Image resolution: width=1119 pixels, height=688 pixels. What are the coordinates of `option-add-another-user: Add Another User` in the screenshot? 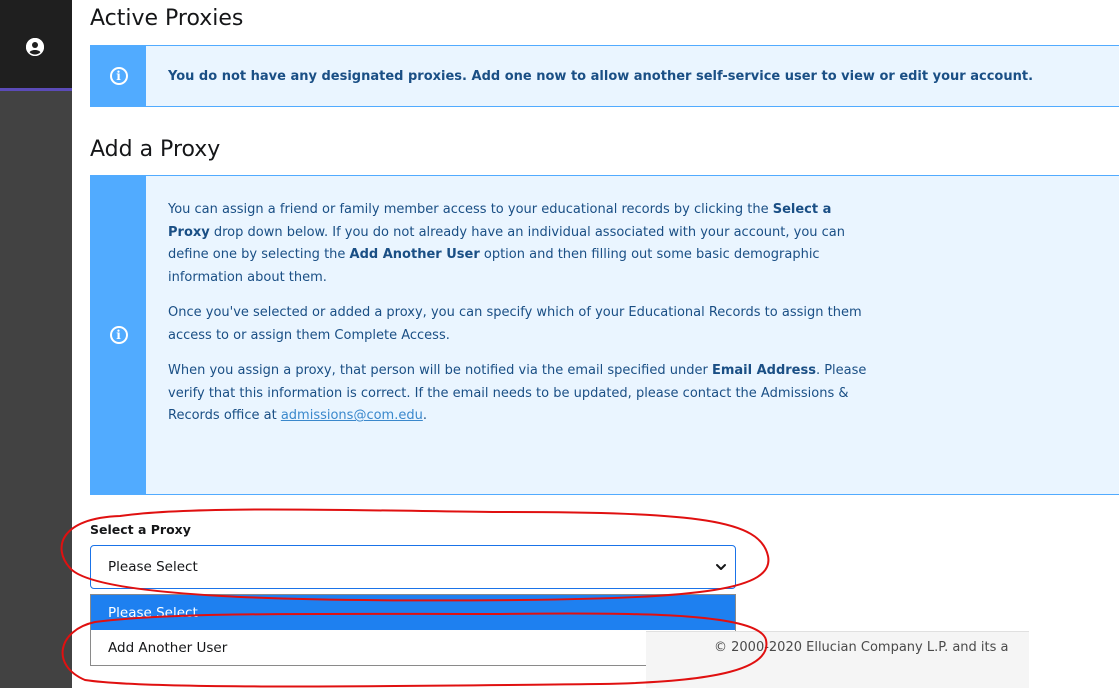 It's located at (413, 647).